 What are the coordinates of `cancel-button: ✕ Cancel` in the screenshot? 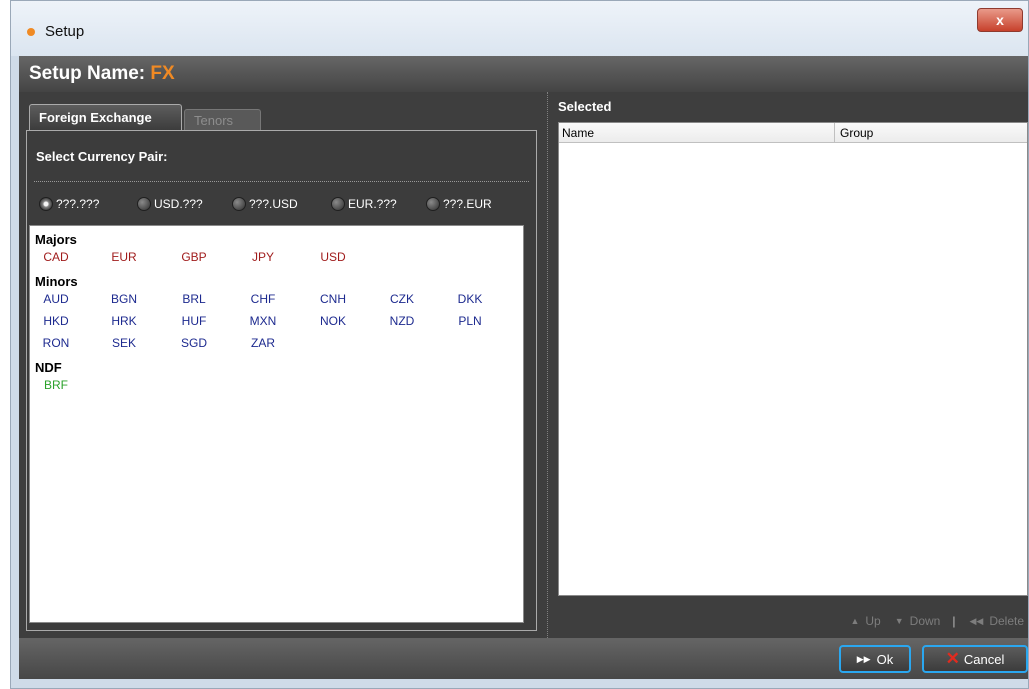 It's located at (975, 659).